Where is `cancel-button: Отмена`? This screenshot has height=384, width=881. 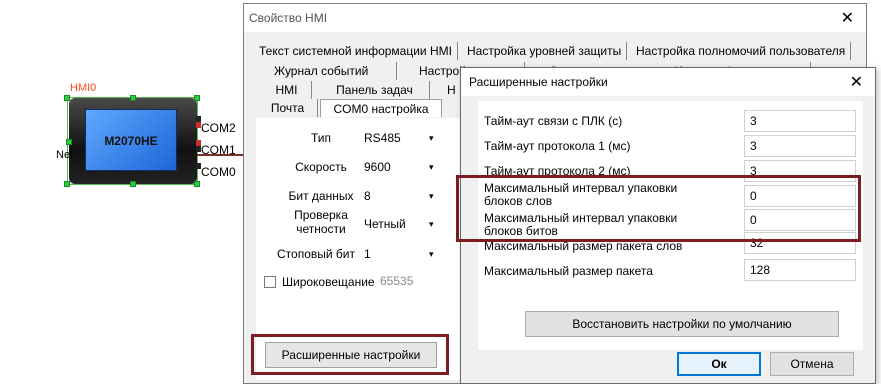 cancel-button: Отмена is located at coordinates (812, 364).